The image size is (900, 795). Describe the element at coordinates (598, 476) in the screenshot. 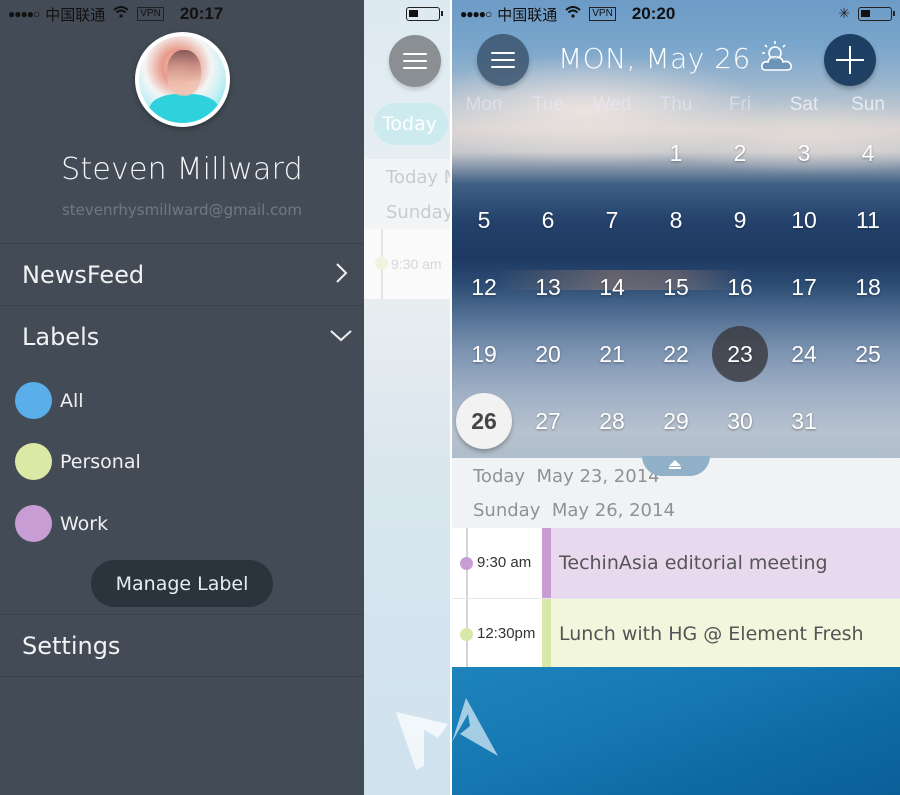

I see `agenda-row-date: May 23, 2014` at that location.